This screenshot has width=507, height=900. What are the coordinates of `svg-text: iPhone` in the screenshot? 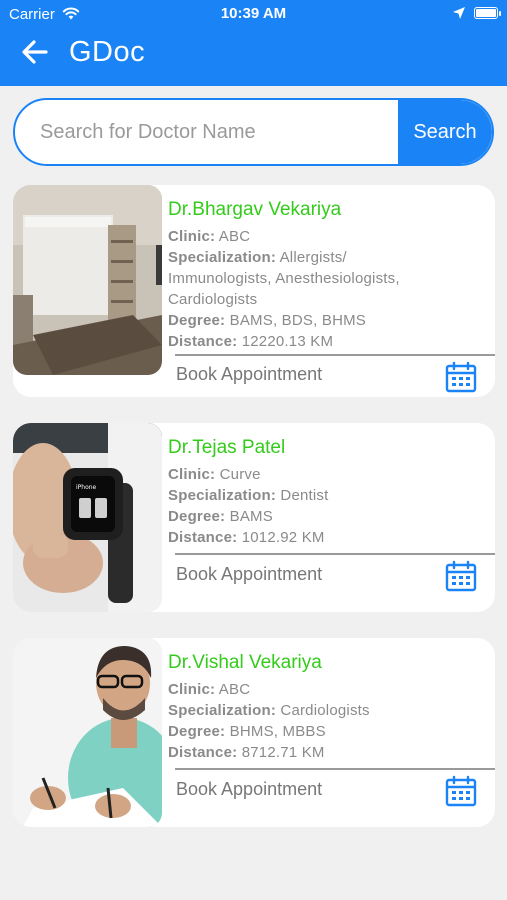 It's located at (86, 487).